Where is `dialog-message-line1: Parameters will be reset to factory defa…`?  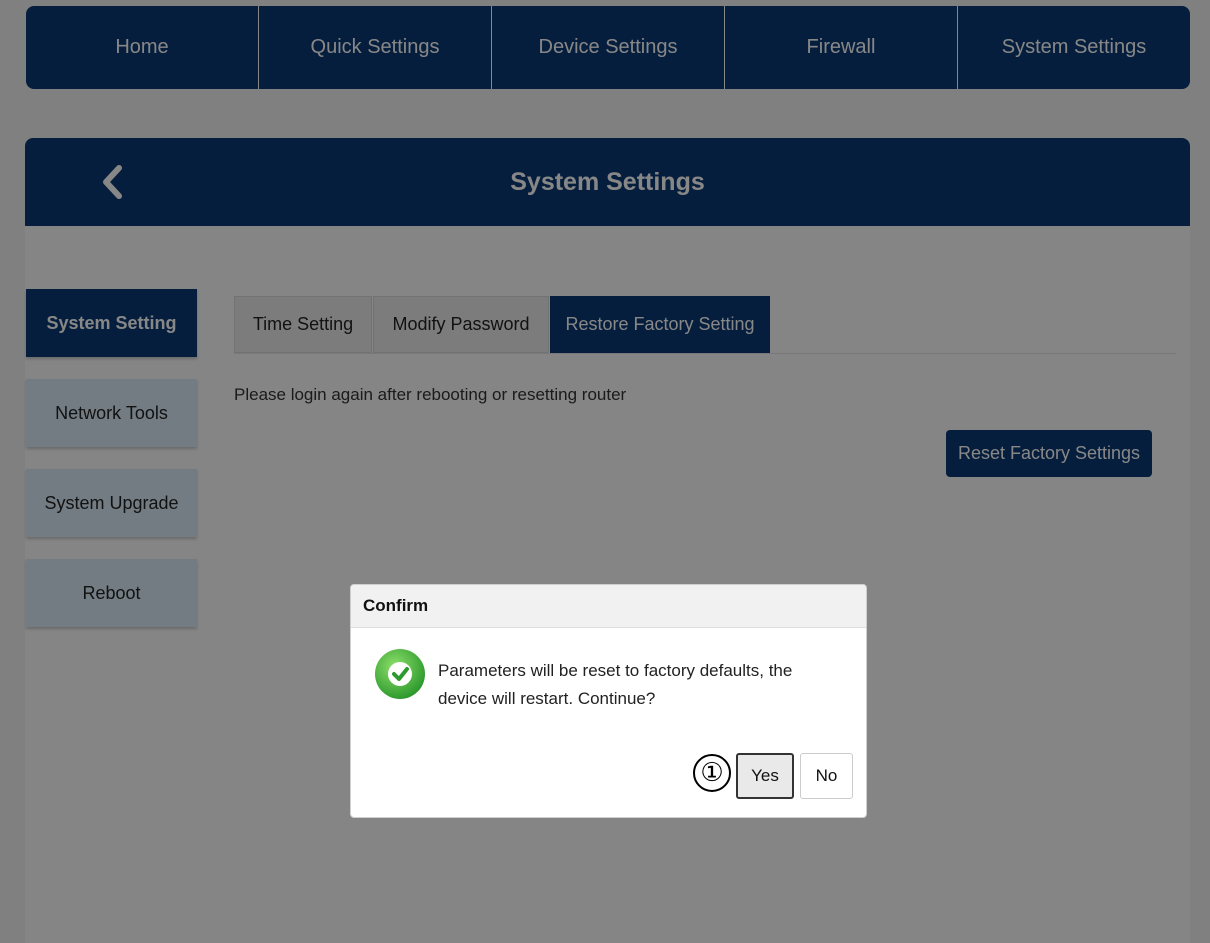
dialog-message-line1: Parameters will be reset to factory defa… is located at coordinates (615, 670).